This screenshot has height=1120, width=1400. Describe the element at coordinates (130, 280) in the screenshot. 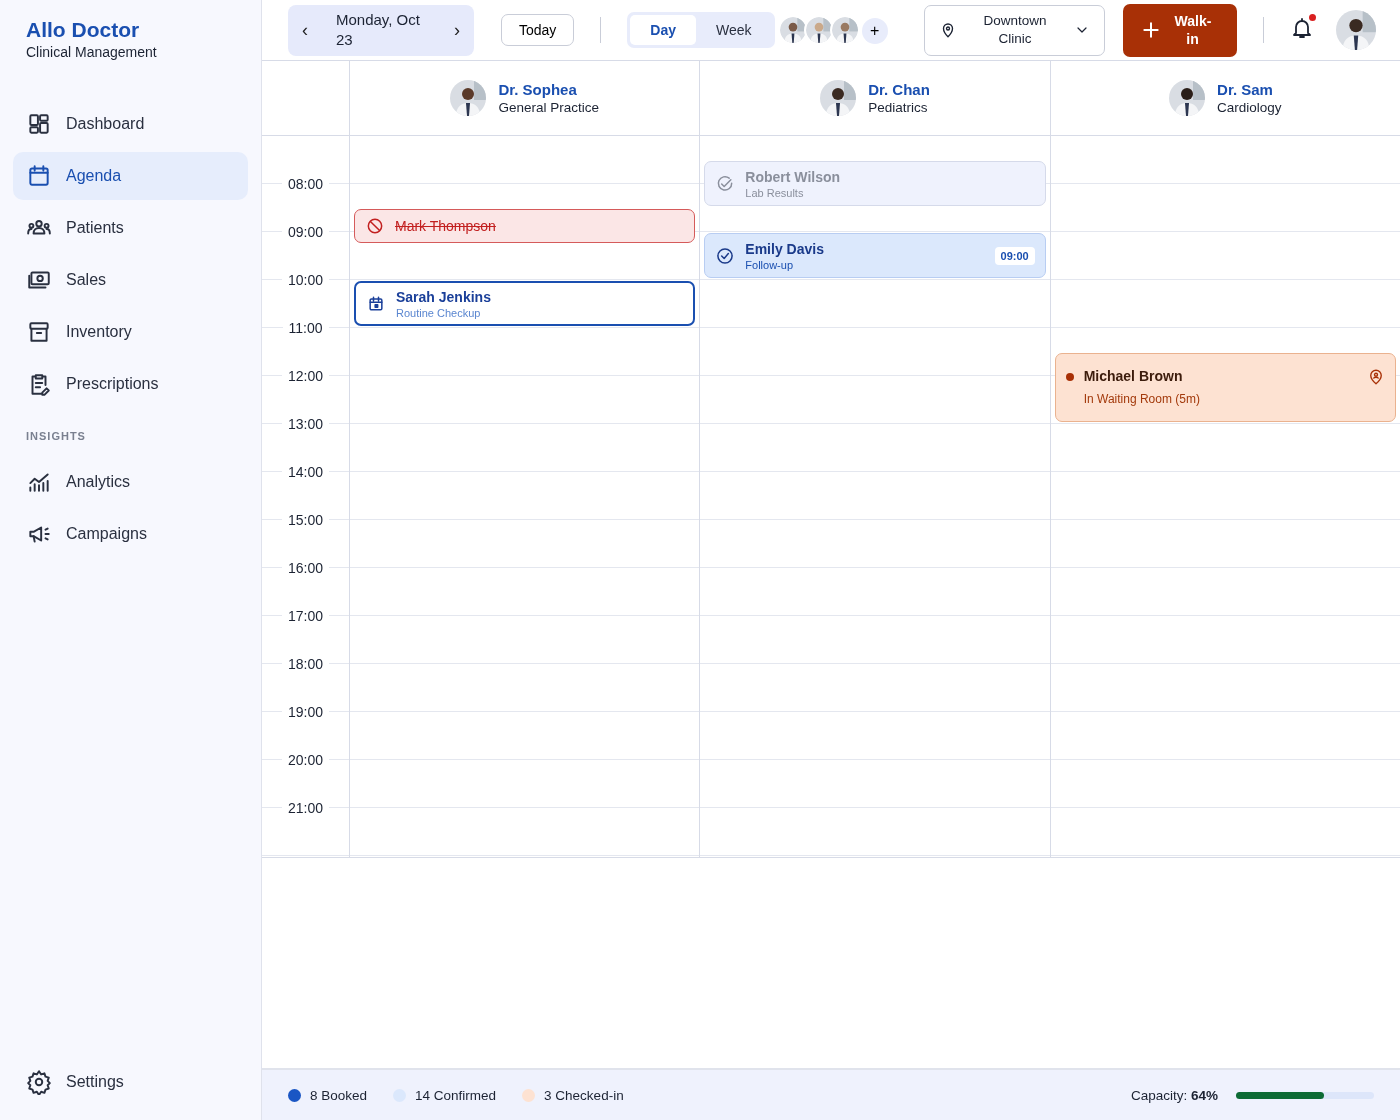

I see `sidebar-item: Sales` at that location.